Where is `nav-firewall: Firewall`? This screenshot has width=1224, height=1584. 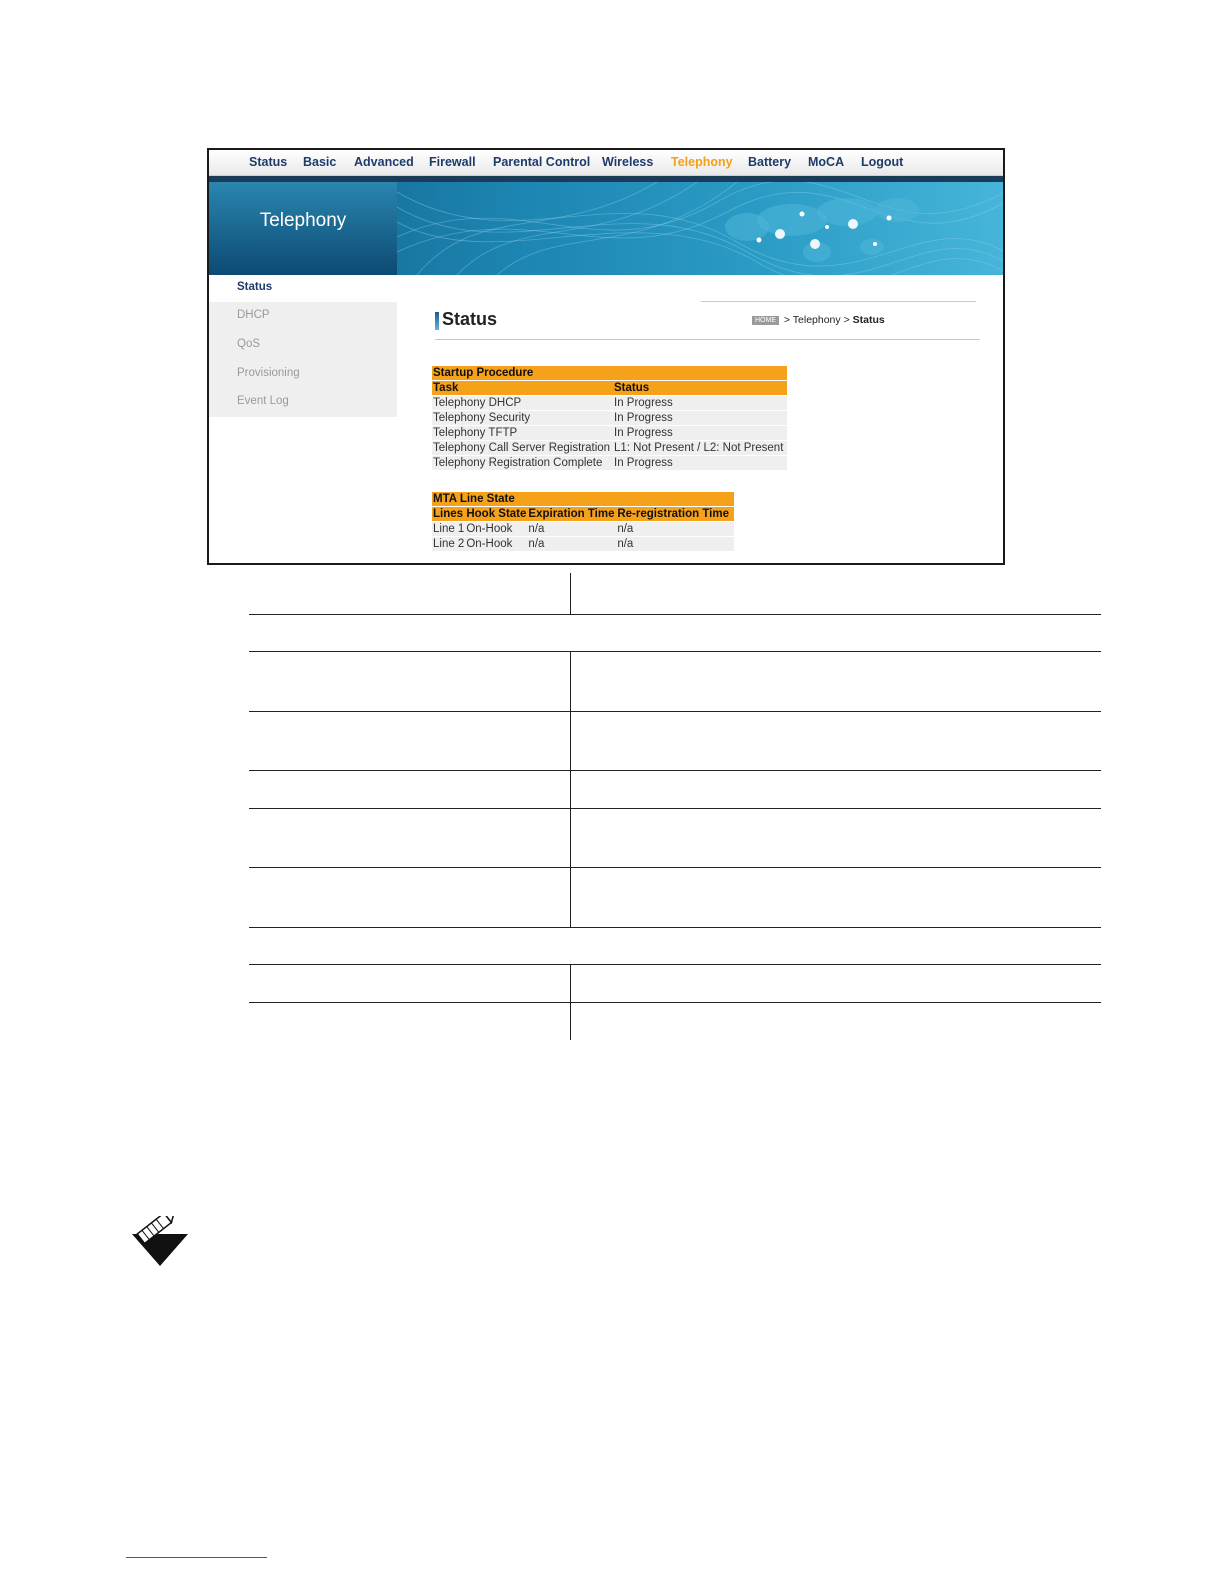
nav-firewall: Firewall is located at coordinates (452, 162).